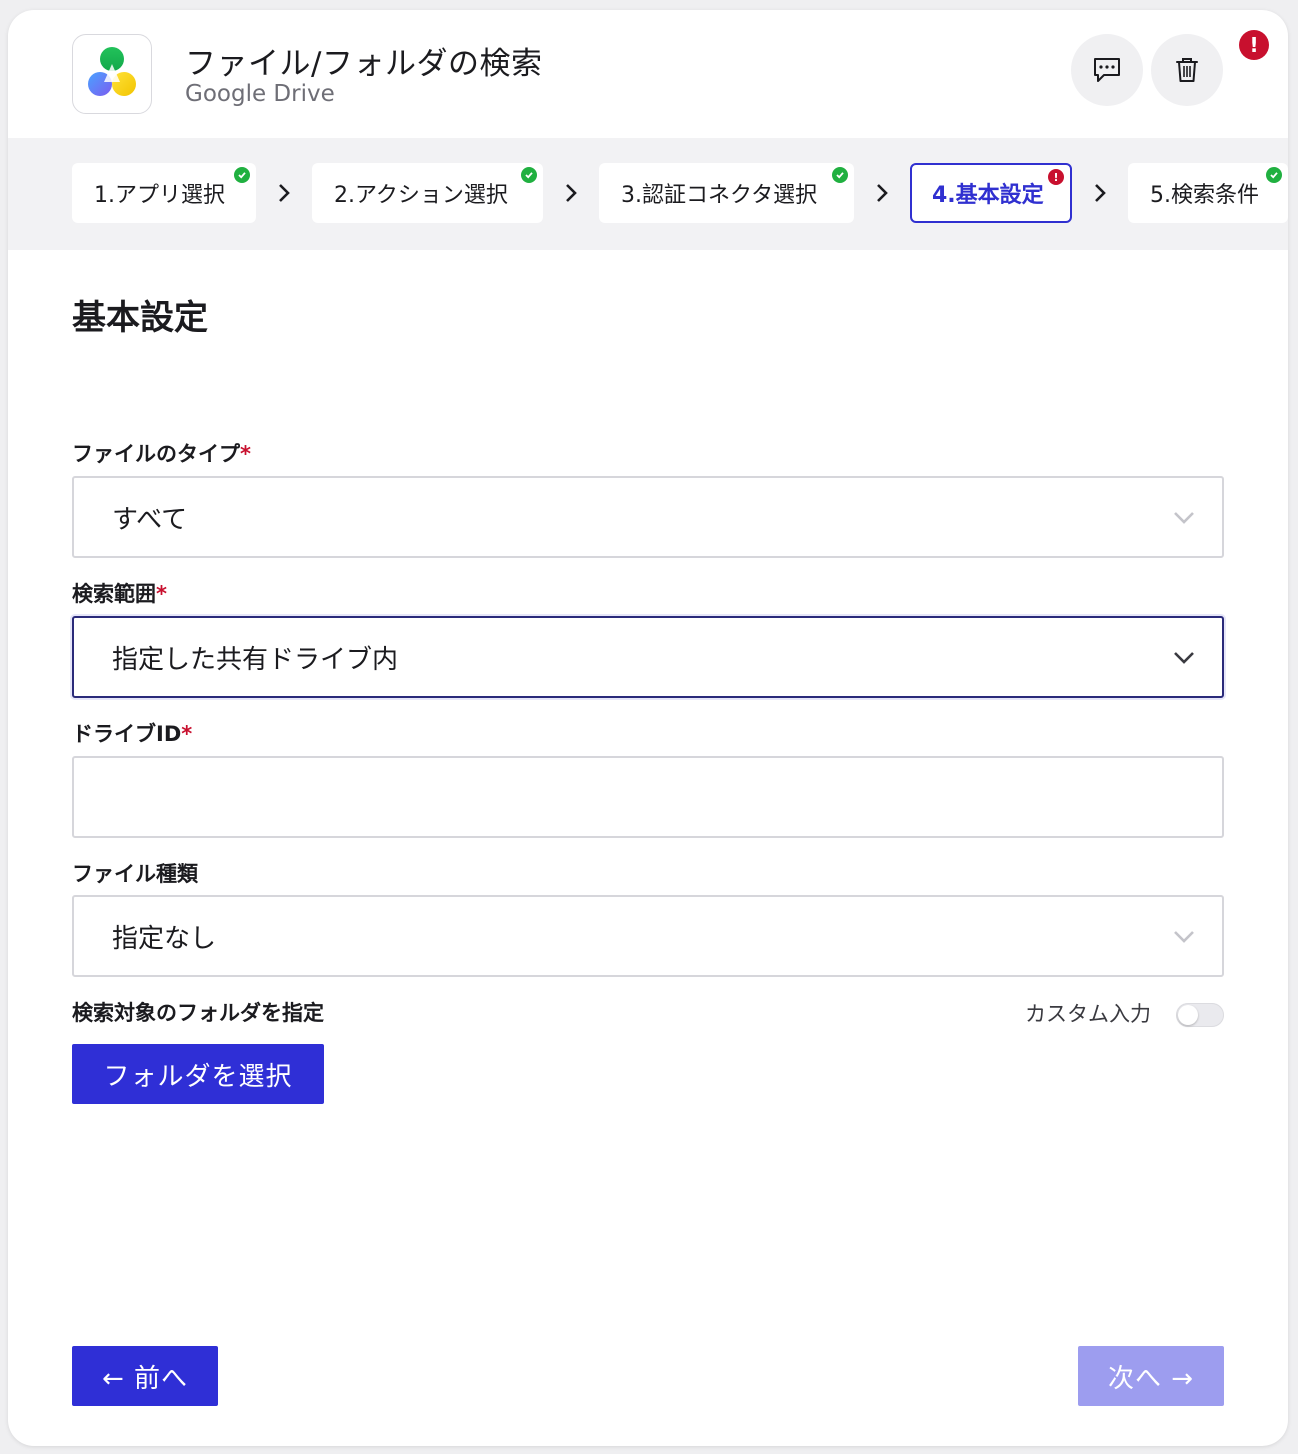 Image resolution: width=1298 pixels, height=1454 pixels. I want to click on step-search-conditions: 5.検索条件, so click(1208, 193).